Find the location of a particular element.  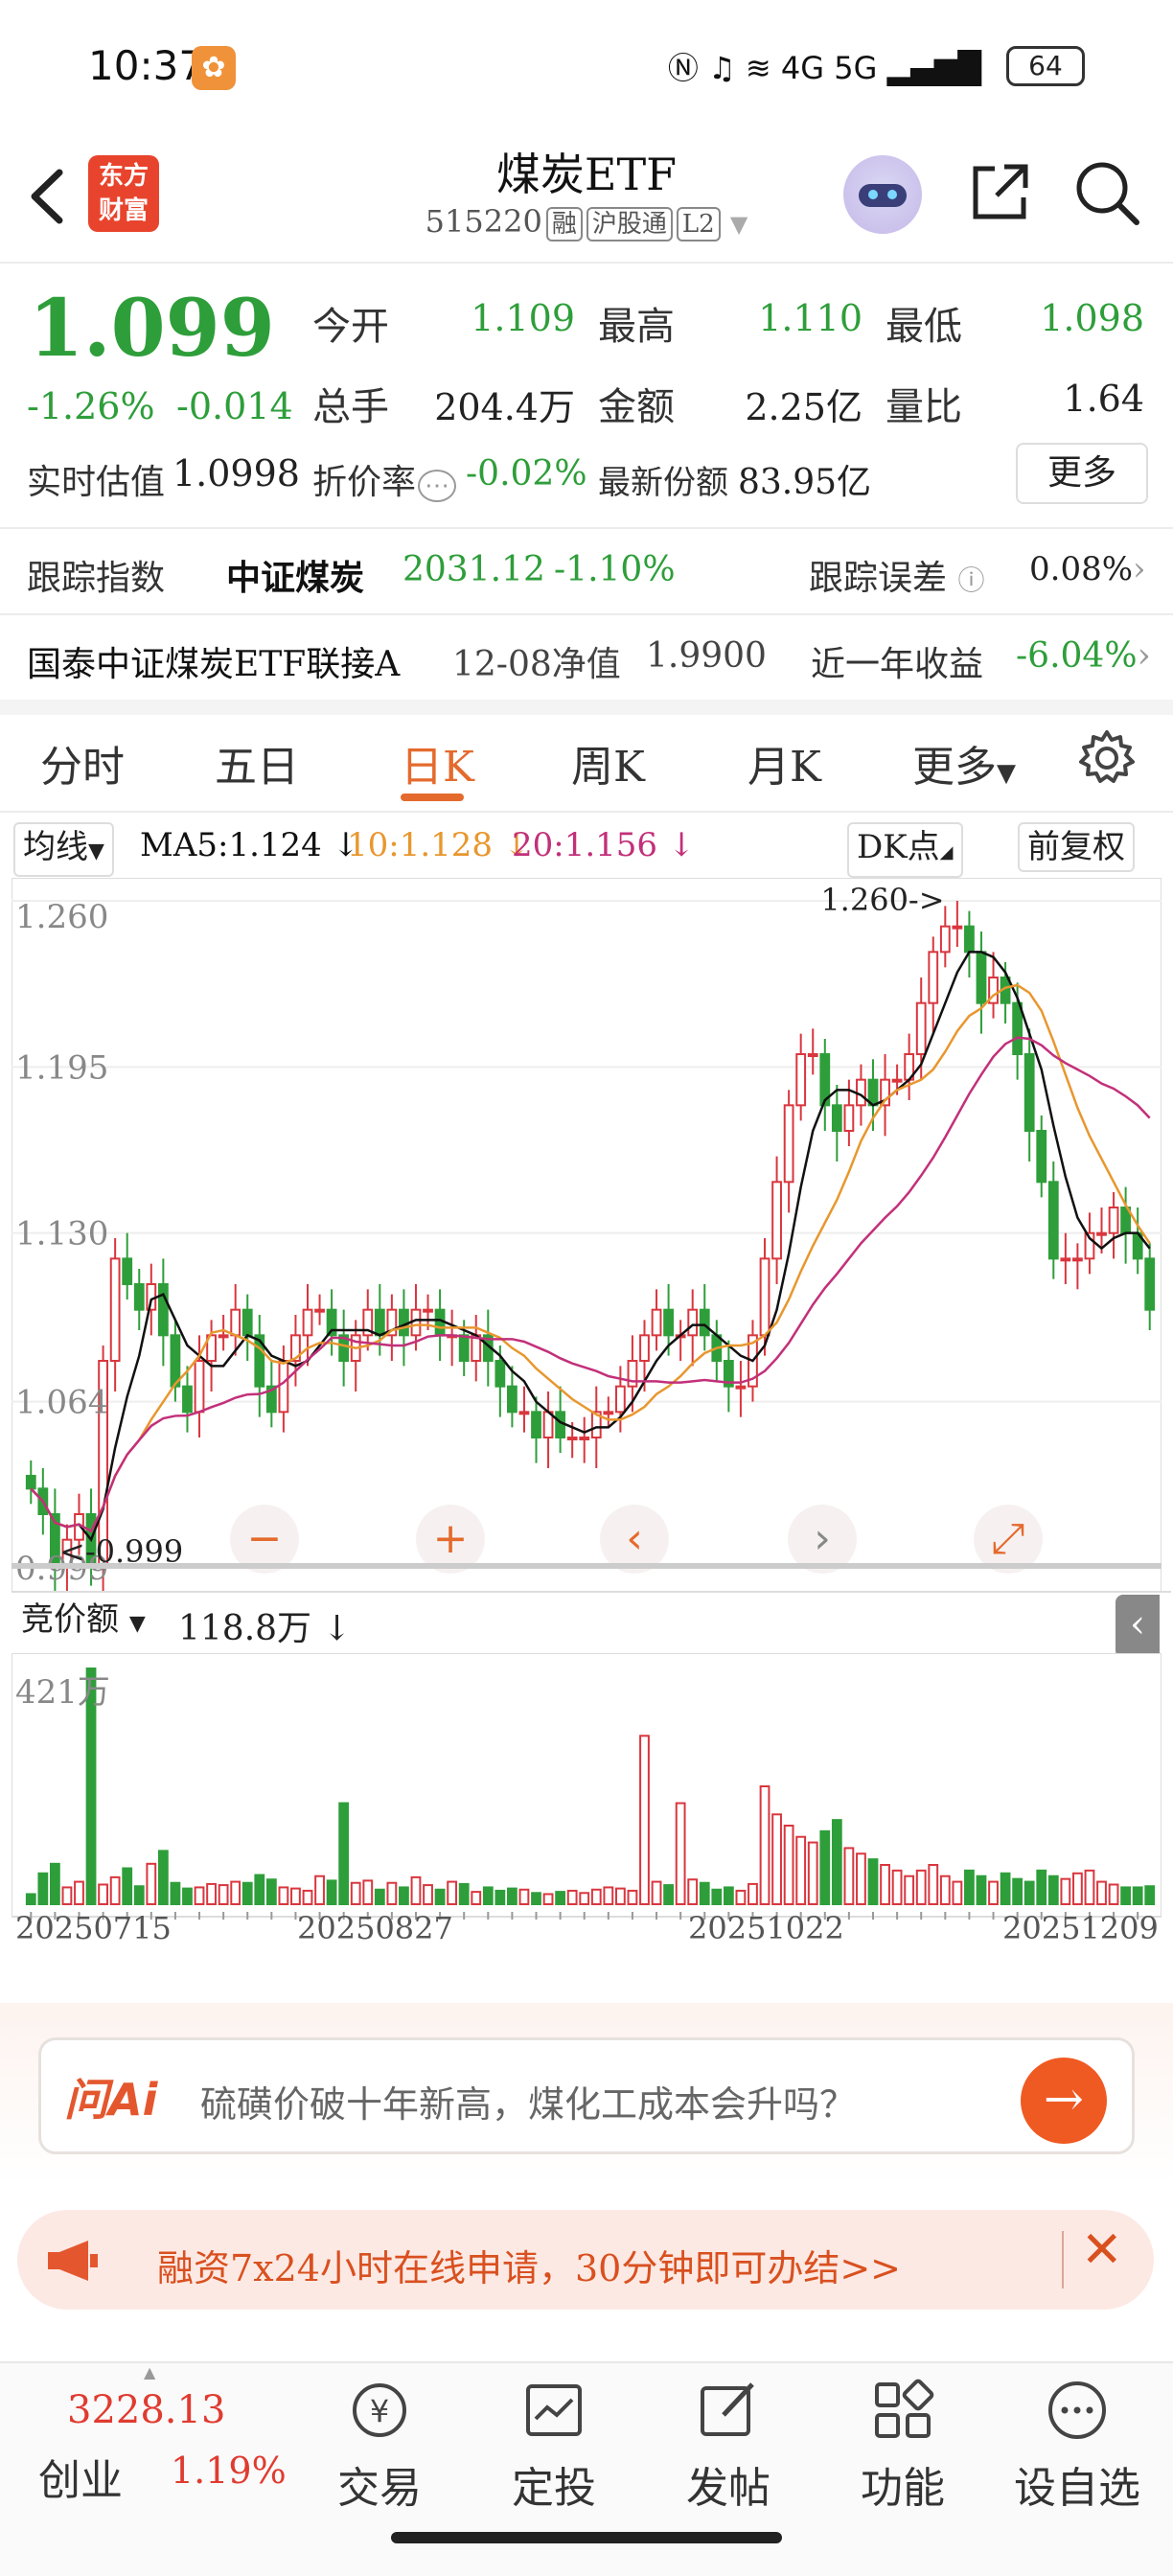

trade-yen-icon: ¥ is located at coordinates (379, 2410).